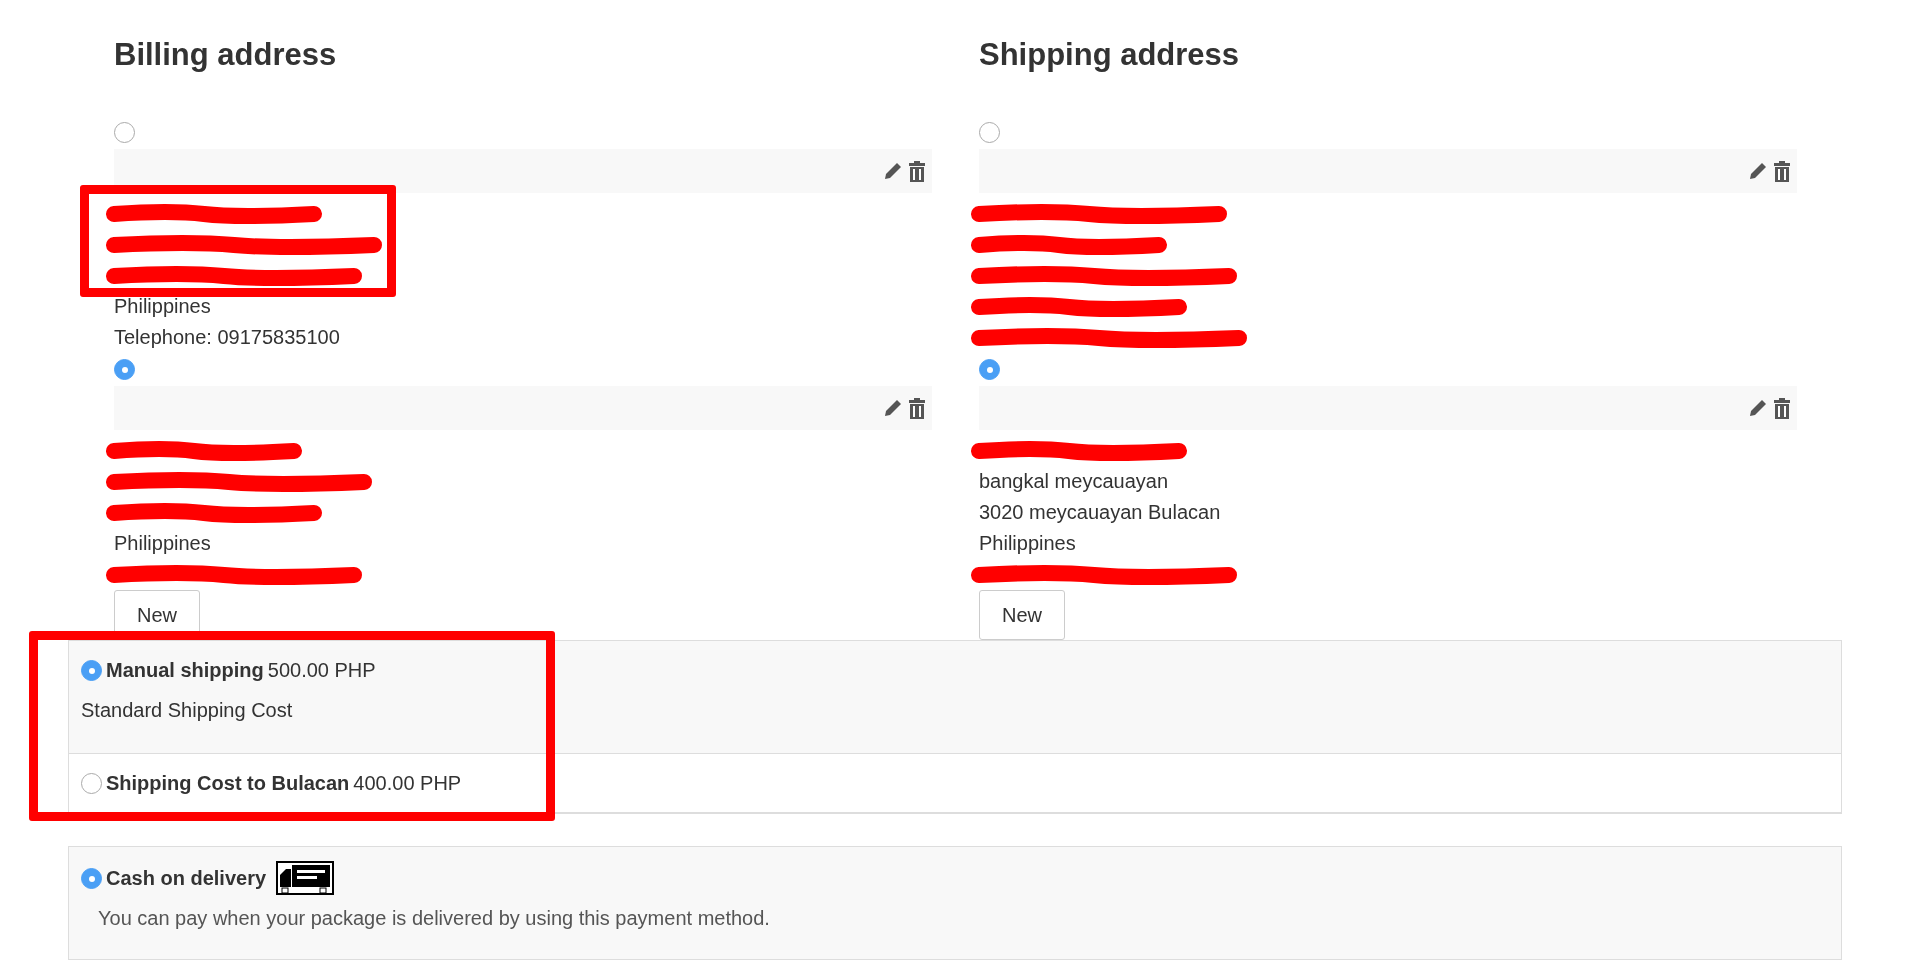 This screenshot has height=980, width=1920. I want to click on address-line: 3020 meycauayan Bulacan, so click(1100, 512).